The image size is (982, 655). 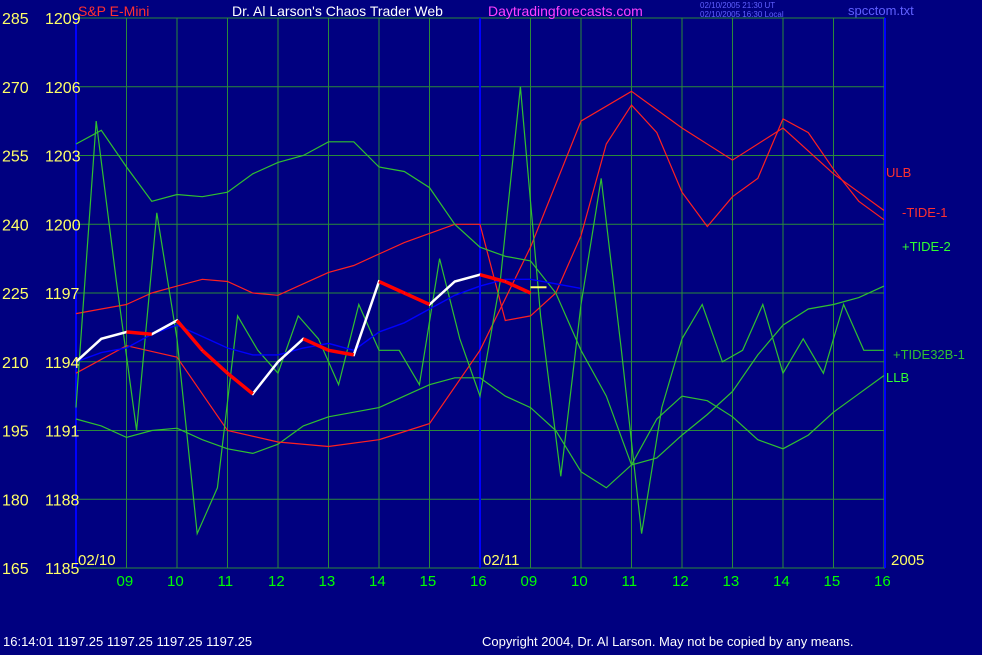 I want to click on y-tick-inner-5: 1194, so click(x=62, y=363).